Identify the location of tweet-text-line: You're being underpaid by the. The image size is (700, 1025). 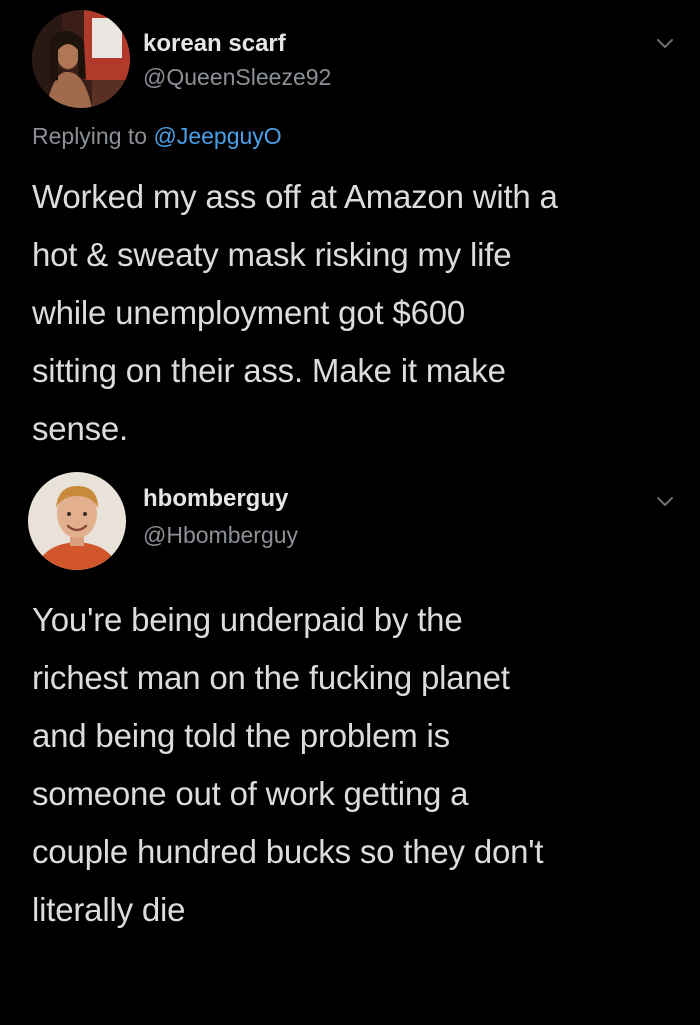
(247, 619).